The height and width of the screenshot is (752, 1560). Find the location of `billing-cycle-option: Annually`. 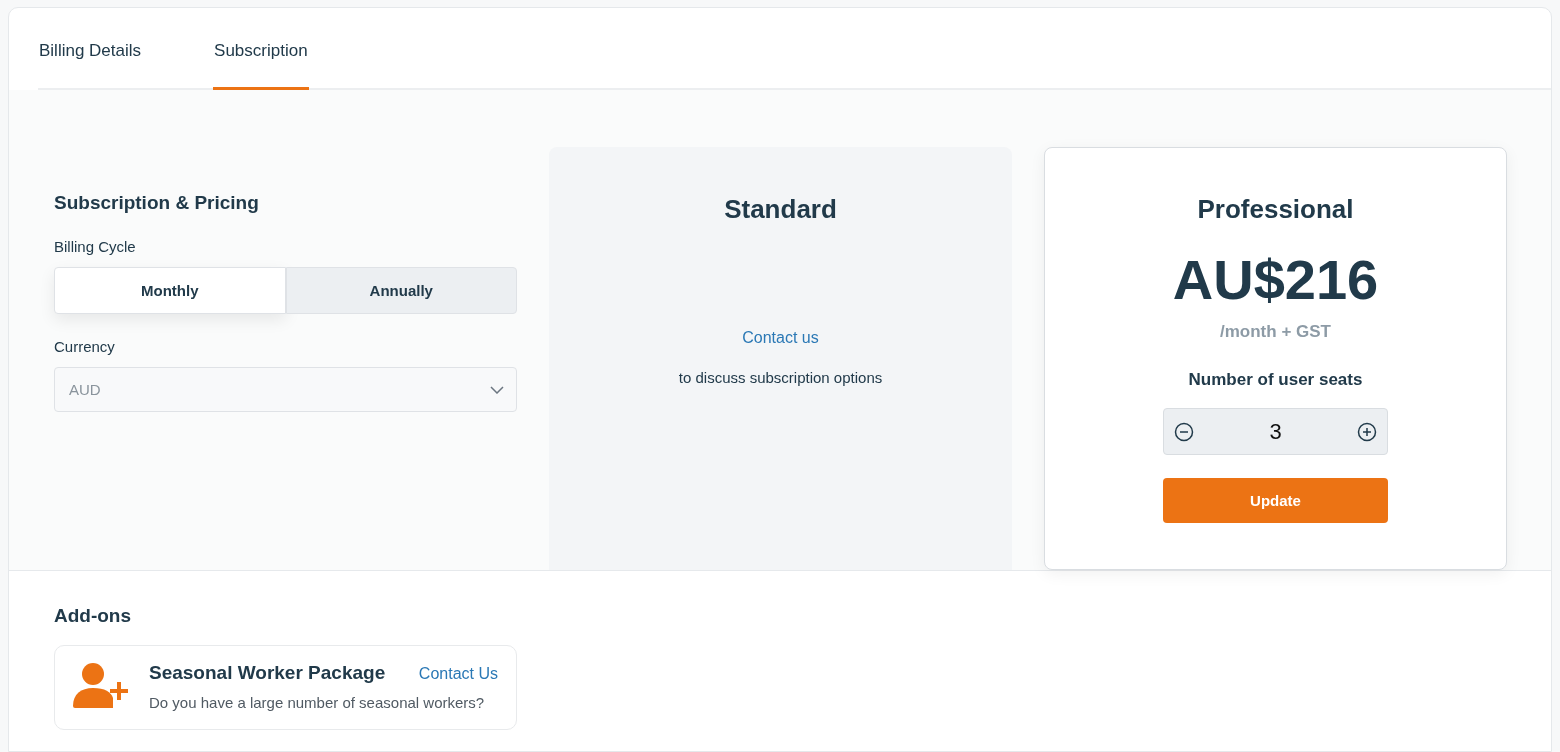

billing-cycle-option: Annually is located at coordinates (401, 290).